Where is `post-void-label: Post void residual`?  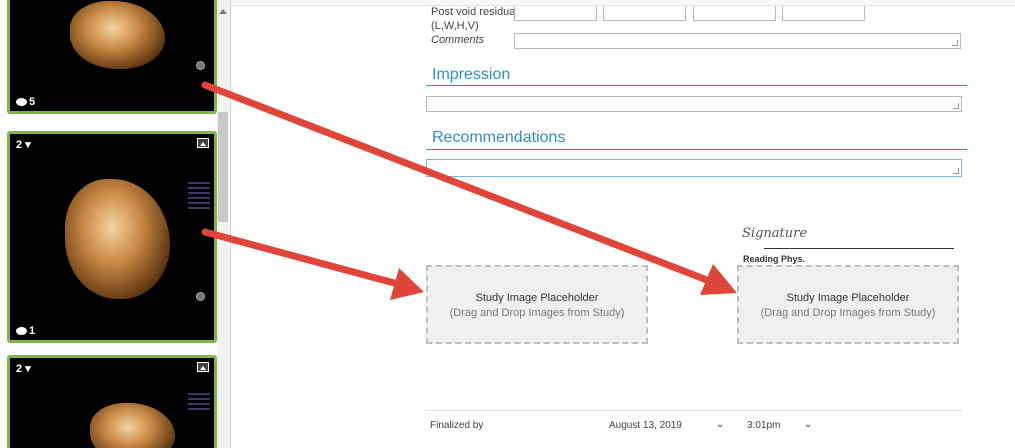 post-void-label: Post void residual is located at coordinates (474, 12).